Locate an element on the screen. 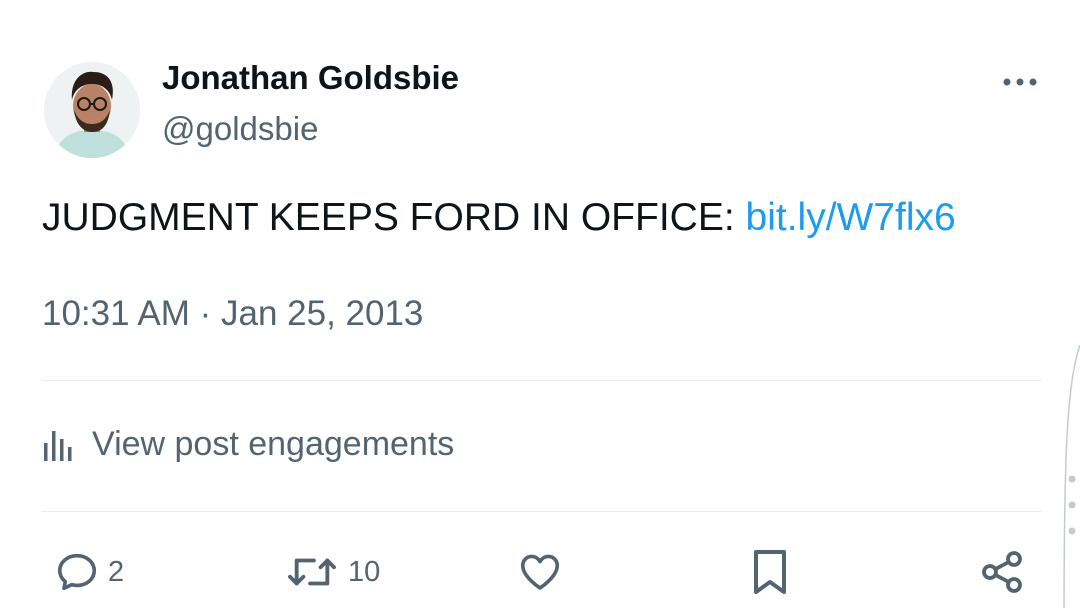 The image size is (1080, 608). author-handle: @goldsbie is located at coordinates (240, 129).